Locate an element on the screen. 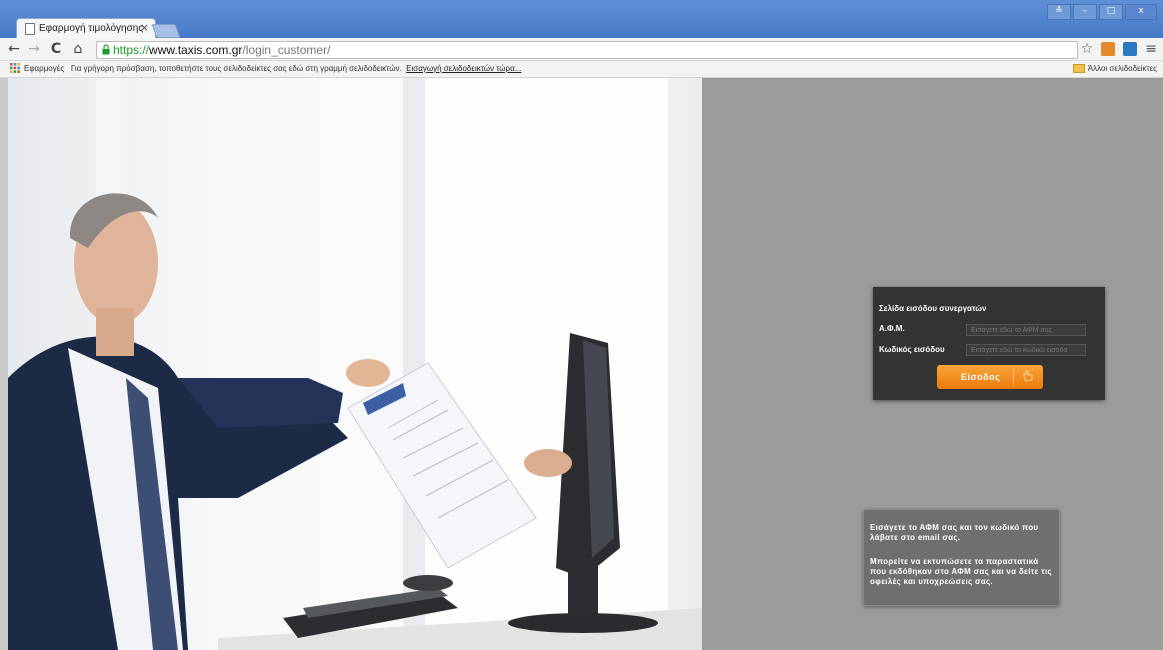 This screenshot has width=1163, height=650. button-separator is located at coordinates (1013, 377).